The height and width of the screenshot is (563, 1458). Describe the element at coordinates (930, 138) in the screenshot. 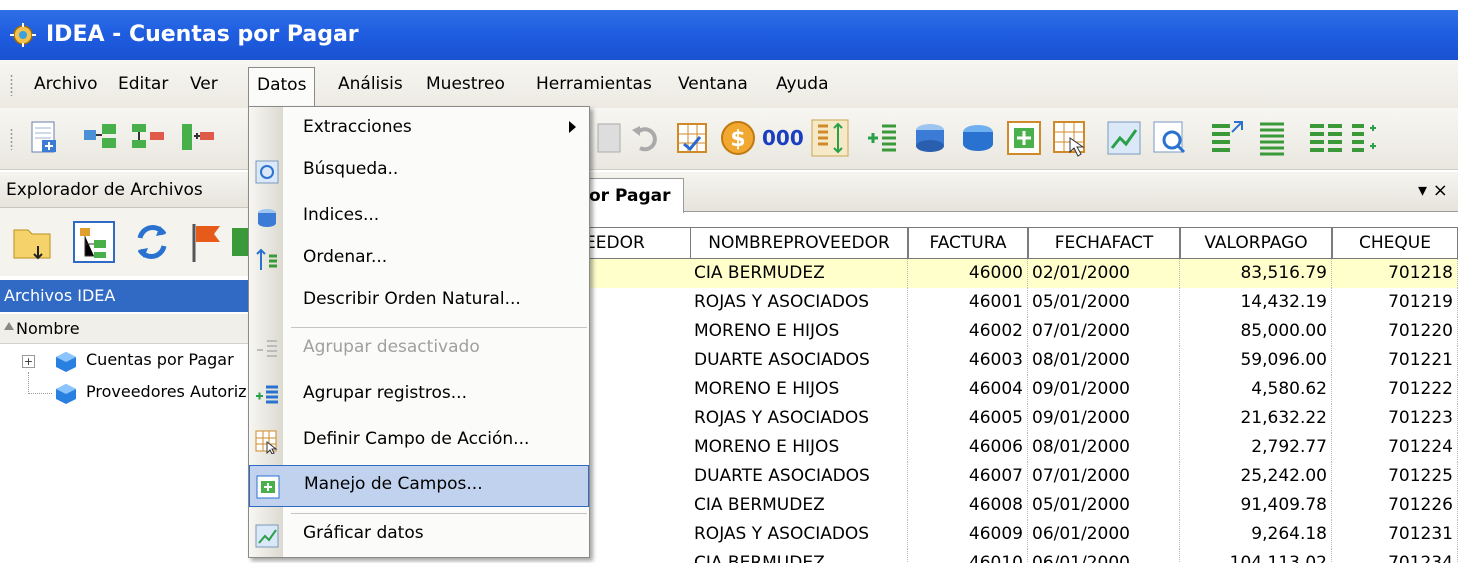

I see `index-icon` at that location.